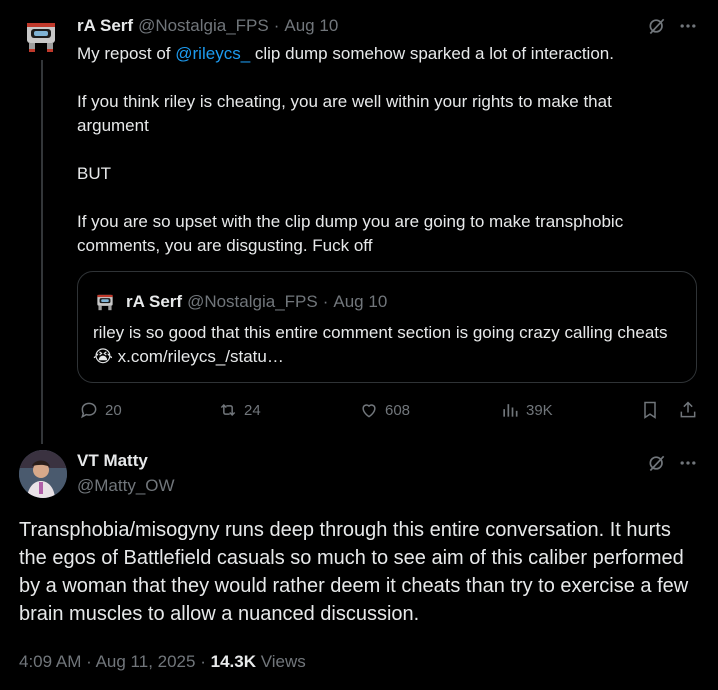  Describe the element at coordinates (112, 461) in the screenshot. I see `author-name-2: VT Matty` at that location.